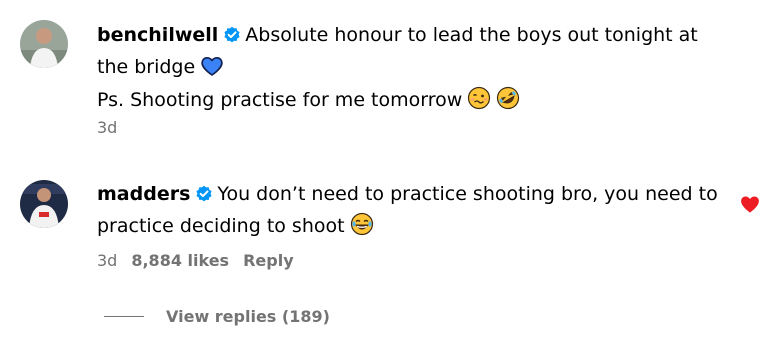 The width and height of the screenshot is (777, 348). Describe the element at coordinates (750, 206) in the screenshot. I see `like-heart-icon` at that location.